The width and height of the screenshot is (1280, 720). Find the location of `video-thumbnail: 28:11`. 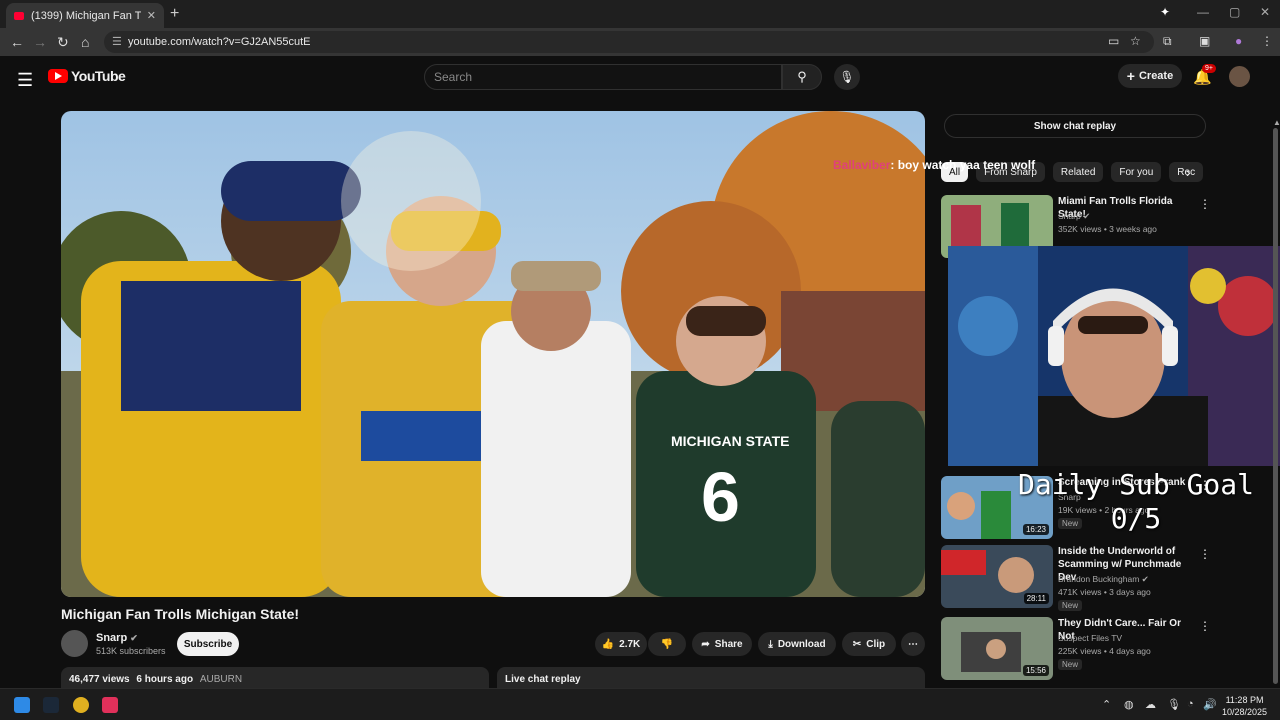

video-thumbnail: 28:11 is located at coordinates (997, 576).